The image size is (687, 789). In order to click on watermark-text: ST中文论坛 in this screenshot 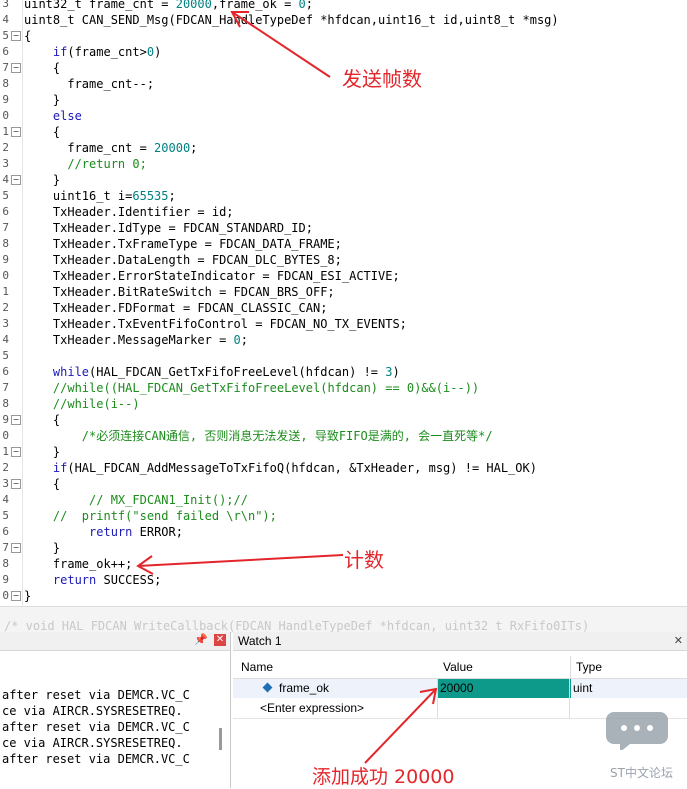, I will do `click(641, 773)`.